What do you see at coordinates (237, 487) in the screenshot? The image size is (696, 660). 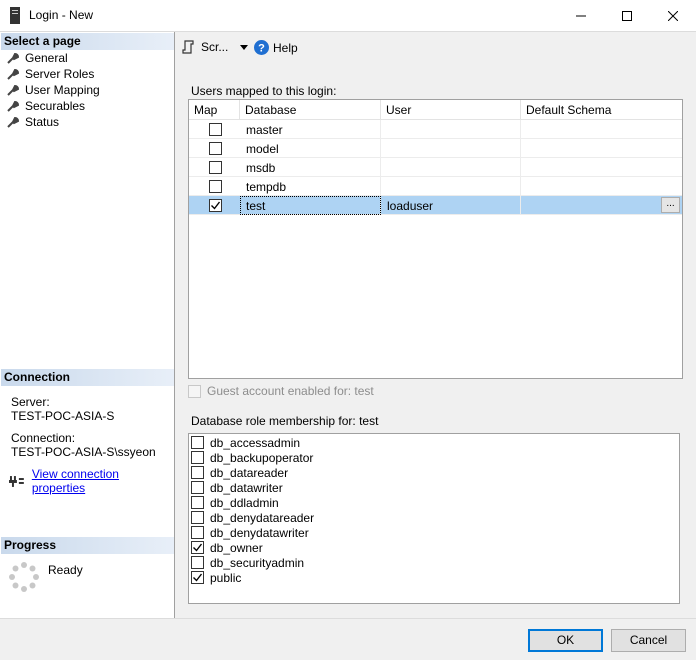 I see `list-item: db_datawriter` at bounding box center [237, 487].